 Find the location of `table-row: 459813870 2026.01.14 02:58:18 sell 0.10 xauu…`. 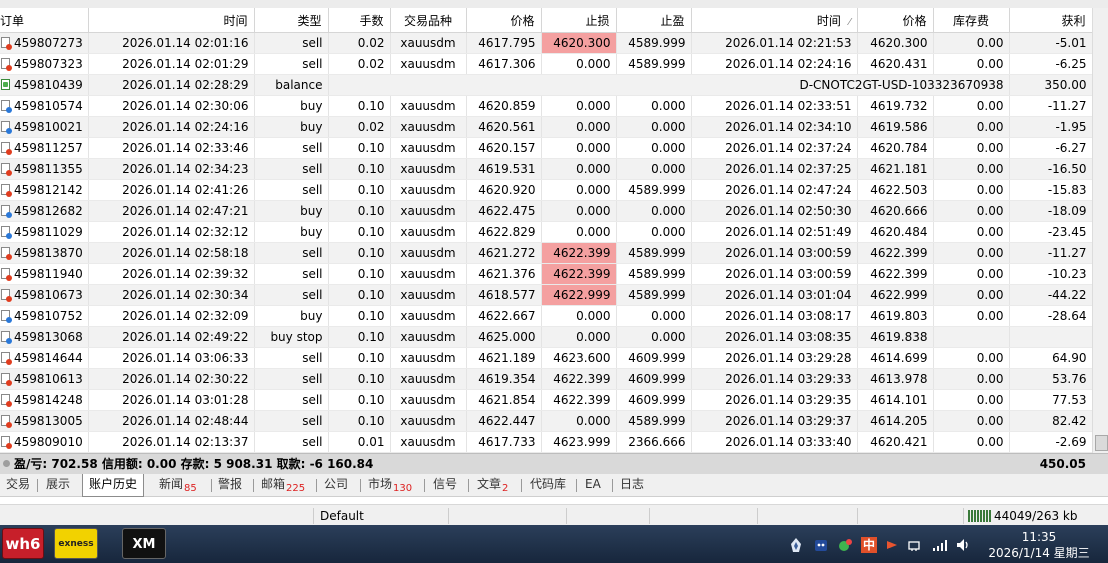

table-row: 459813870 2026.01.14 02:58:18 sell 0.10 xauu… is located at coordinates (546, 253).